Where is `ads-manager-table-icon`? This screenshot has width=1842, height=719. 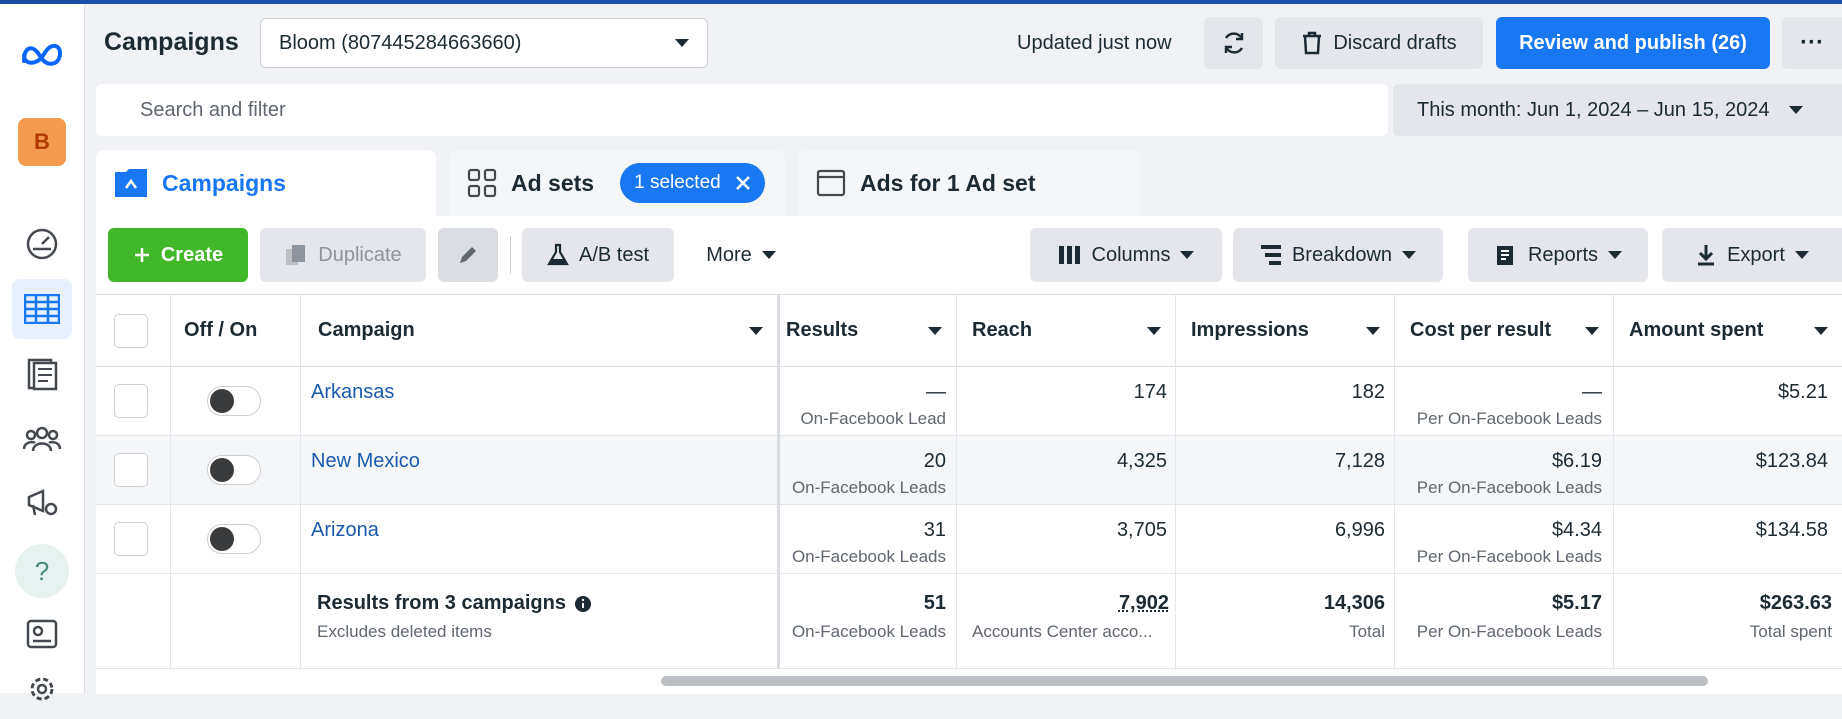
ads-manager-table-icon is located at coordinates (42, 309).